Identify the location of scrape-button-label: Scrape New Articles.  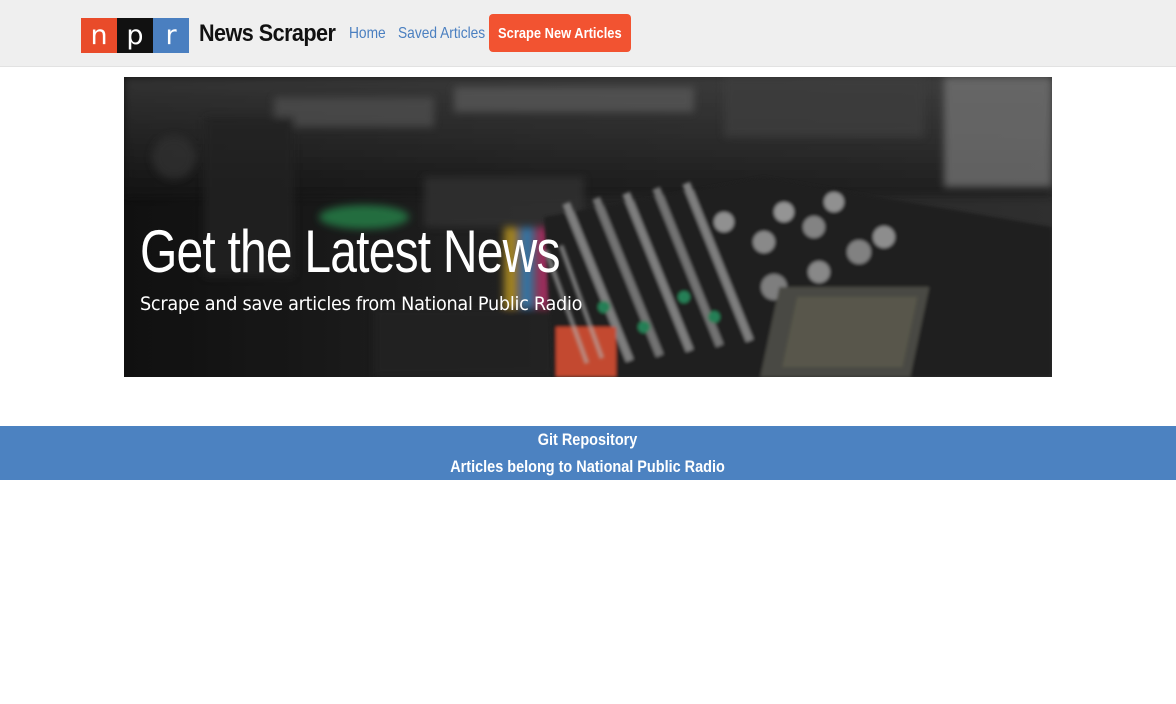
(560, 33).